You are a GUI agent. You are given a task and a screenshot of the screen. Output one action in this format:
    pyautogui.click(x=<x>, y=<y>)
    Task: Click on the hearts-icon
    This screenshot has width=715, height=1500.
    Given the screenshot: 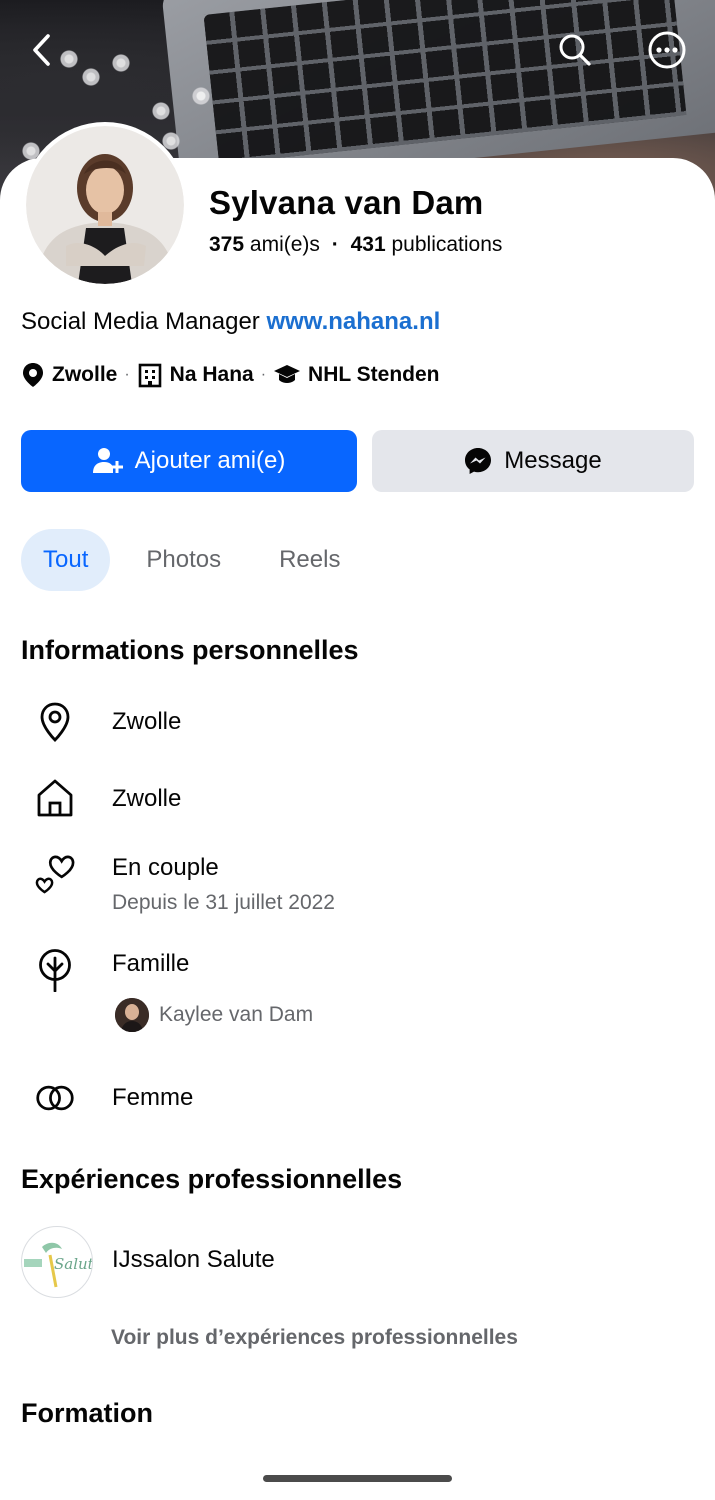 What is the action you would take?
    pyautogui.click(x=55, y=874)
    